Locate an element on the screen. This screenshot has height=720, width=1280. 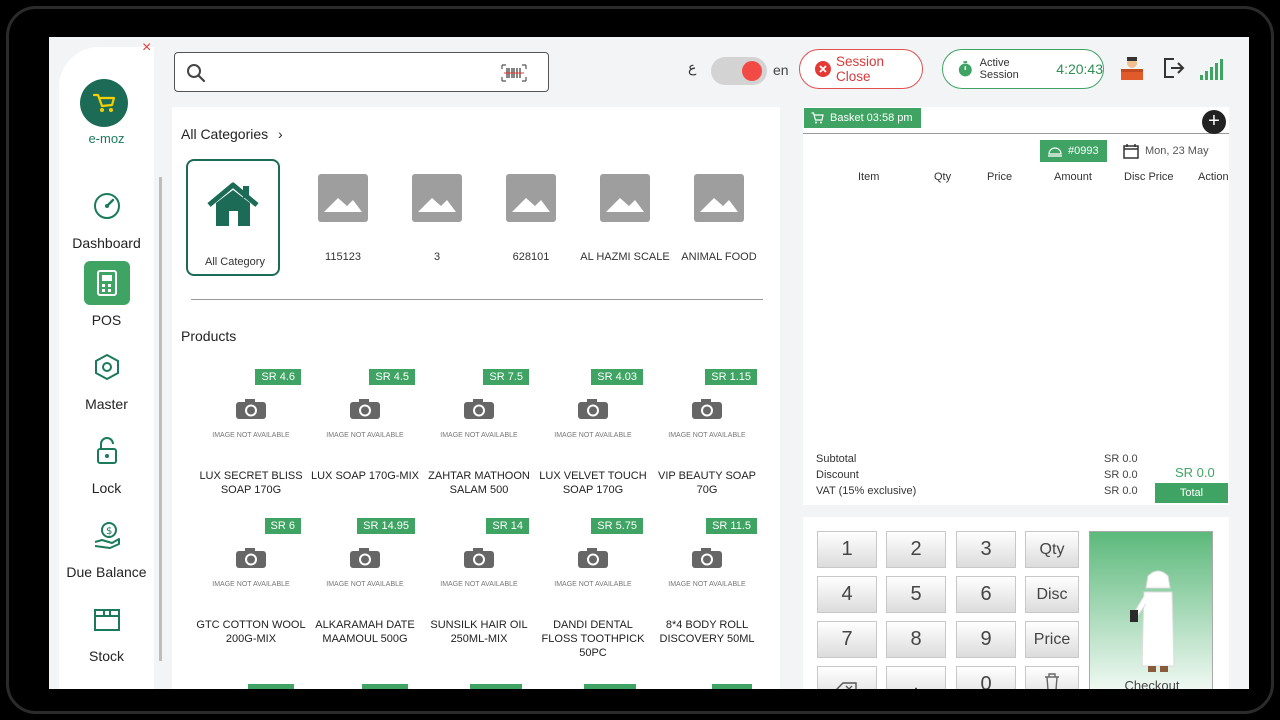
session-close-button: Session Close is located at coordinates (861, 69).